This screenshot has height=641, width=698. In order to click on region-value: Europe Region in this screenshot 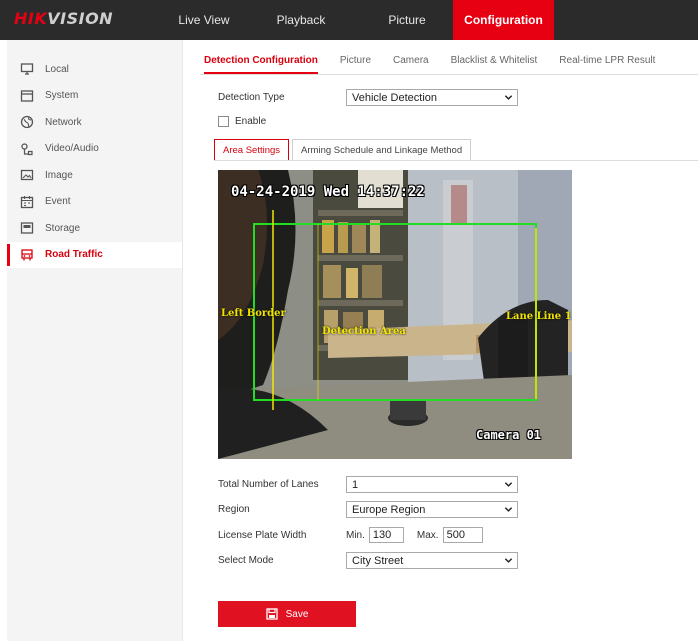, I will do `click(389, 509)`.